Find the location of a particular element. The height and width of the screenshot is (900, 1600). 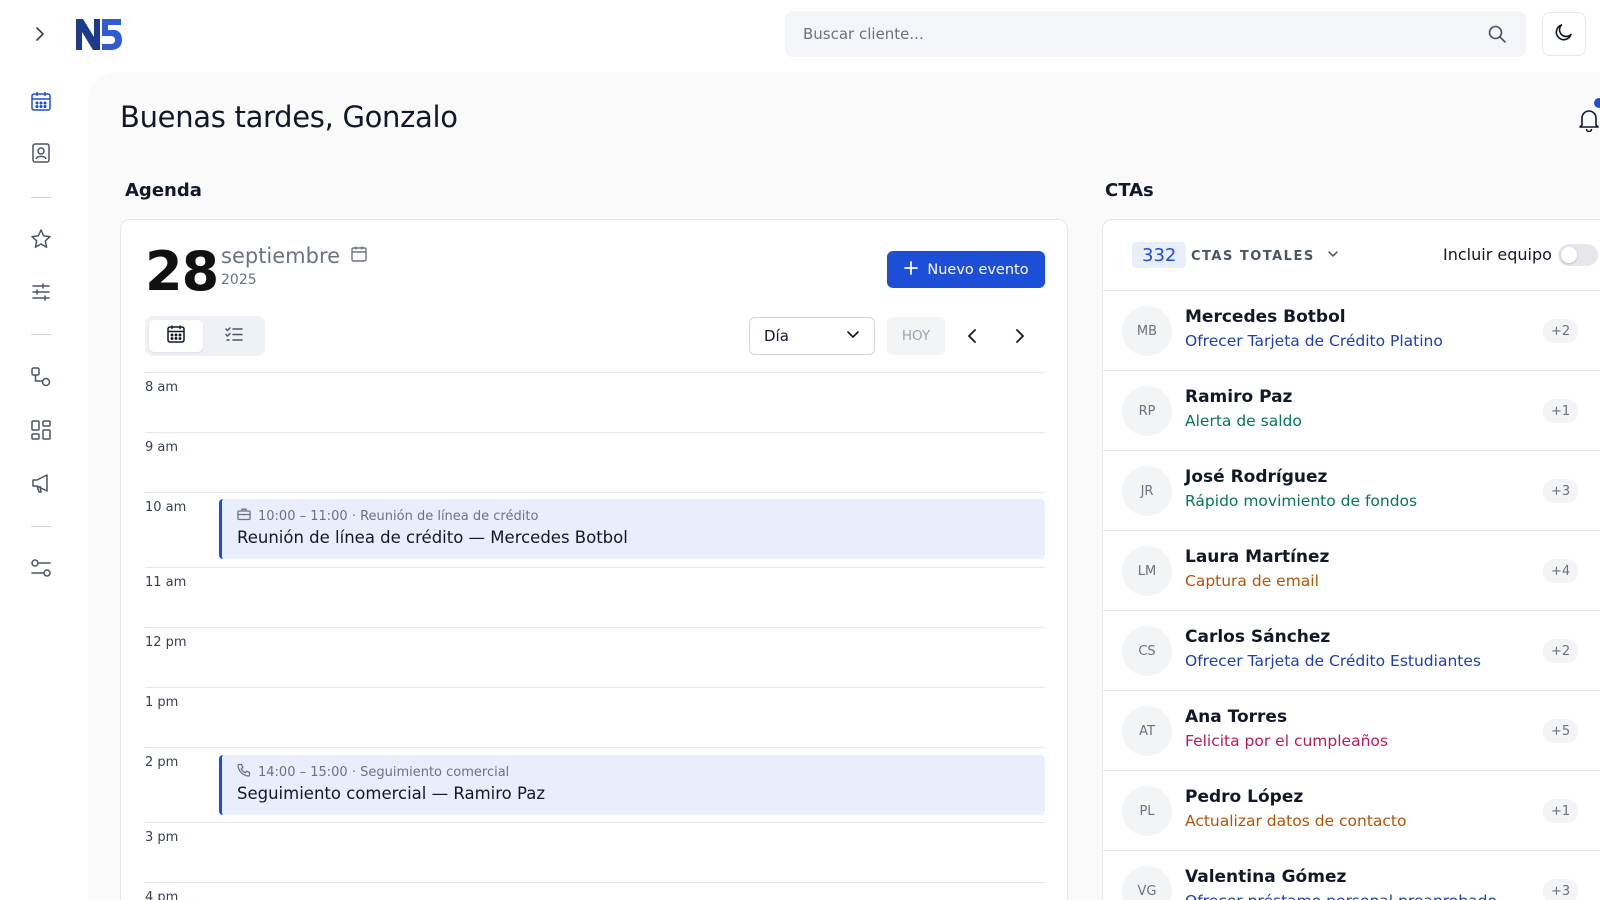

calendar-view-button is located at coordinates (176, 336).